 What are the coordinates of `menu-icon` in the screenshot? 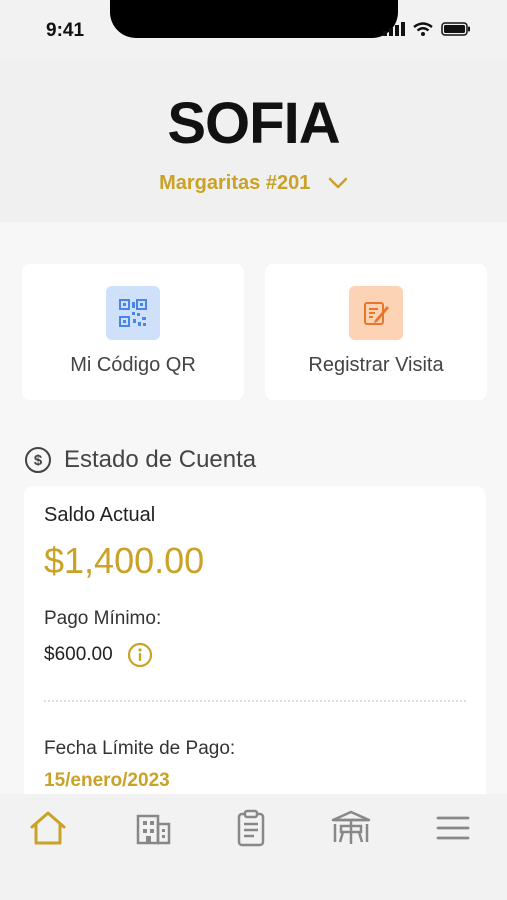 It's located at (453, 828).